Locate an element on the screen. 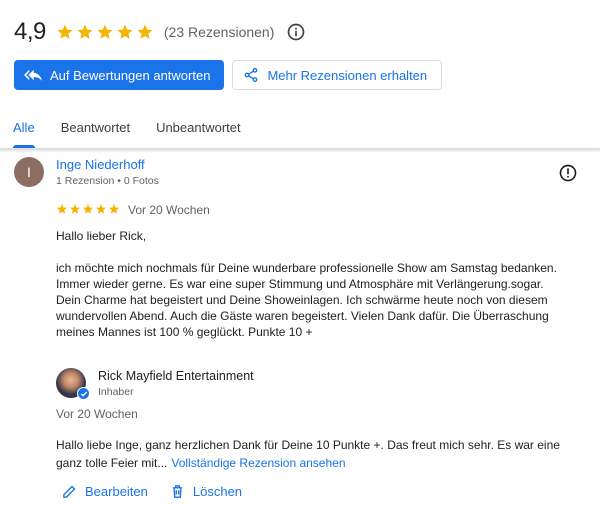 Image resolution: width=600 pixels, height=505 pixels. rating-summary: 4,9 (23 Rezensionen) is located at coordinates (160, 32).